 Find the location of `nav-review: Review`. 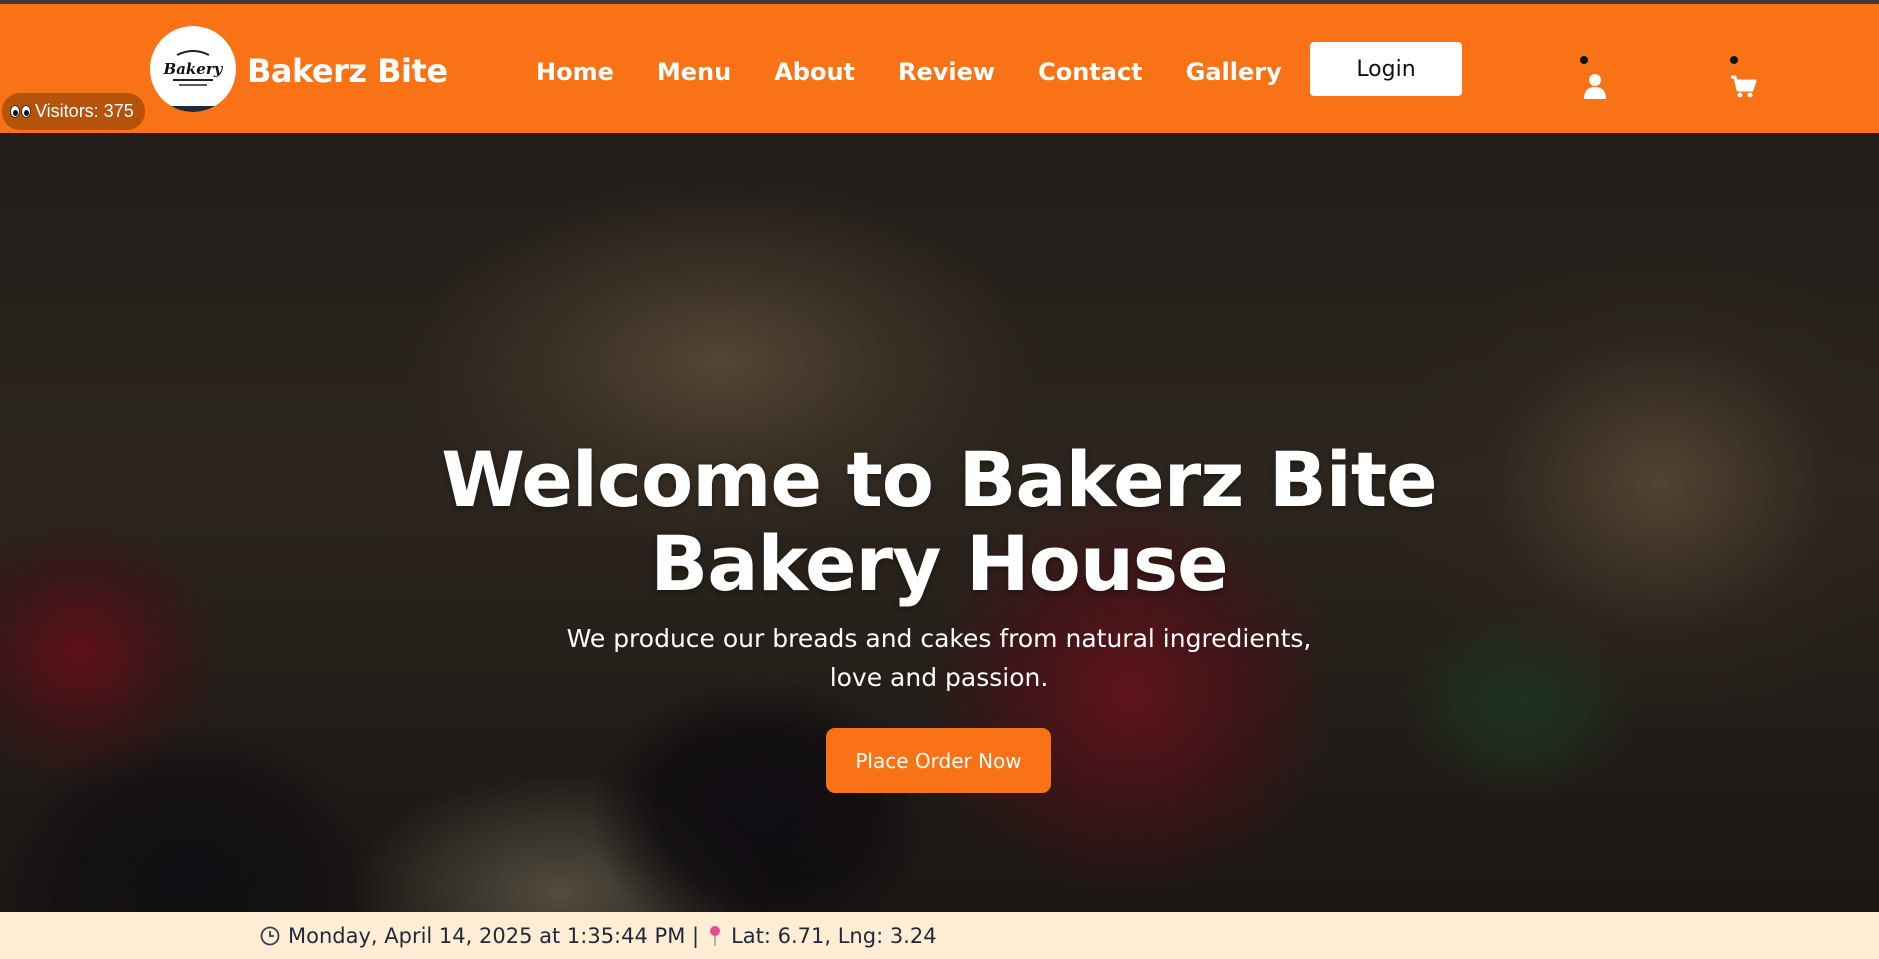

nav-review: Review is located at coordinates (946, 72).